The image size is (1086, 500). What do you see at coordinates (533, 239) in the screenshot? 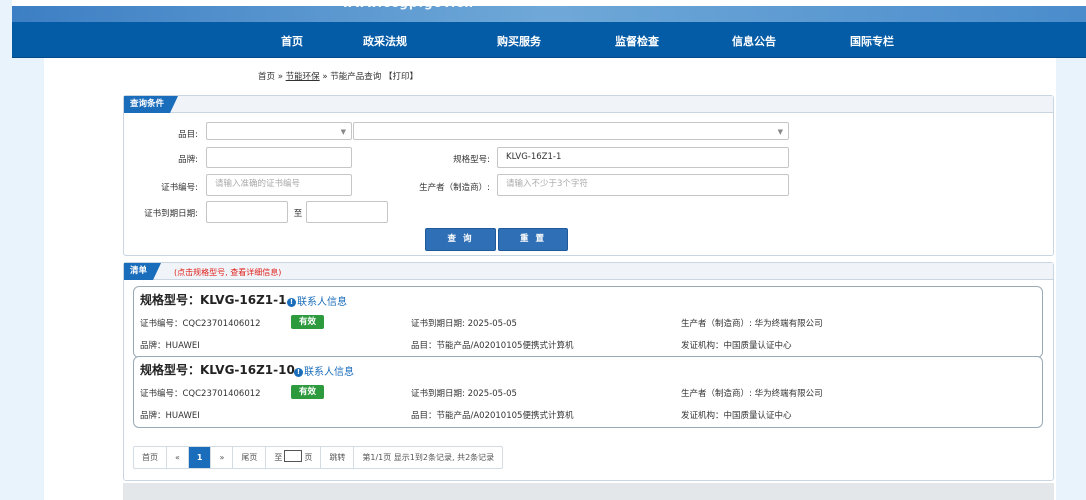
I see `reset-button: 重 置` at bounding box center [533, 239].